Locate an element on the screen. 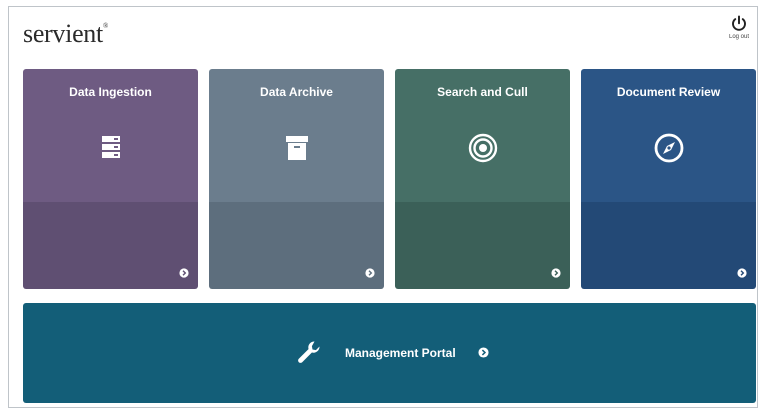  logout-label: Log out is located at coordinates (739, 37).